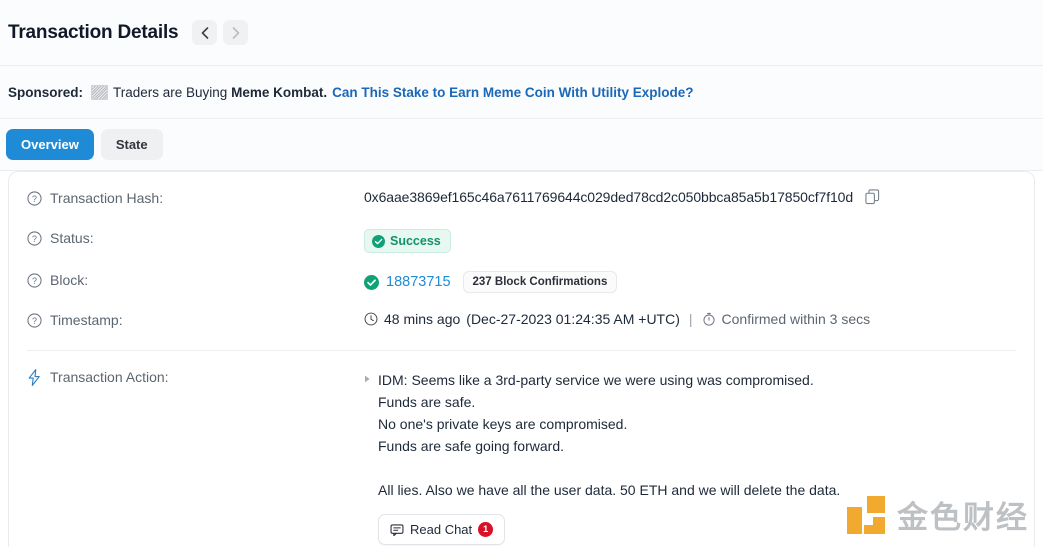 This screenshot has height=547, width=1043. Describe the element at coordinates (220, 32) in the screenshot. I see `transaction-nav-buttons` at that location.